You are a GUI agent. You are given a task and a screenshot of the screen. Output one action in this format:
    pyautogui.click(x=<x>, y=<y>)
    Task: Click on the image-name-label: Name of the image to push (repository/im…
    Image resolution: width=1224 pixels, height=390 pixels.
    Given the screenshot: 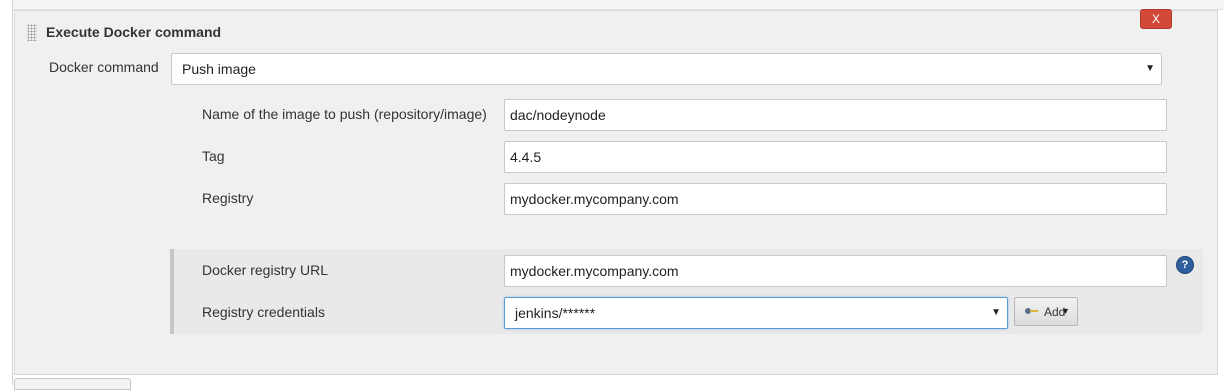 What is the action you would take?
    pyautogui.click(x=344, y=114)
    